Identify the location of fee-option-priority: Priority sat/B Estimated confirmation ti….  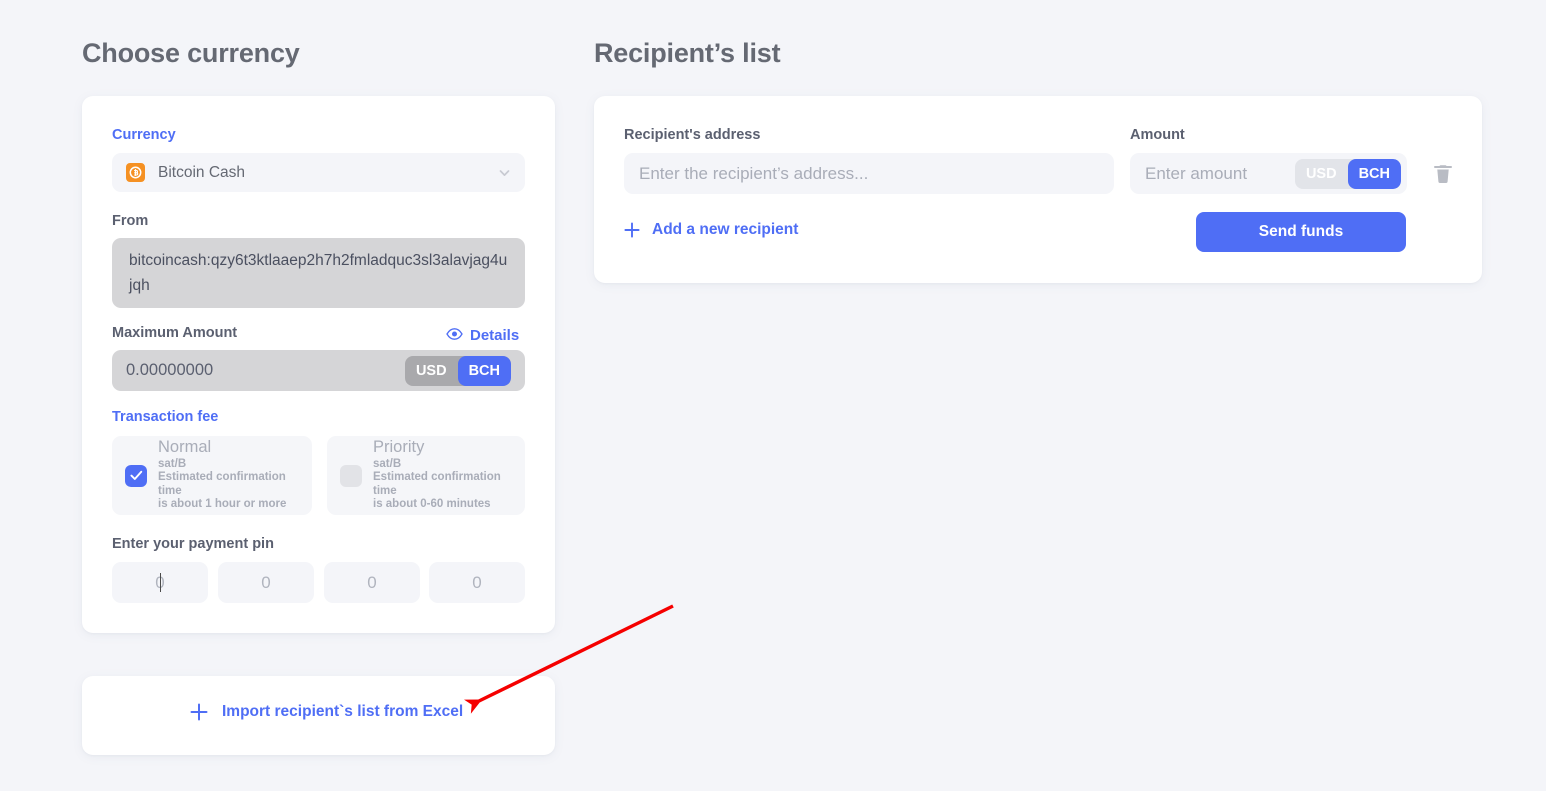
(426, 475).